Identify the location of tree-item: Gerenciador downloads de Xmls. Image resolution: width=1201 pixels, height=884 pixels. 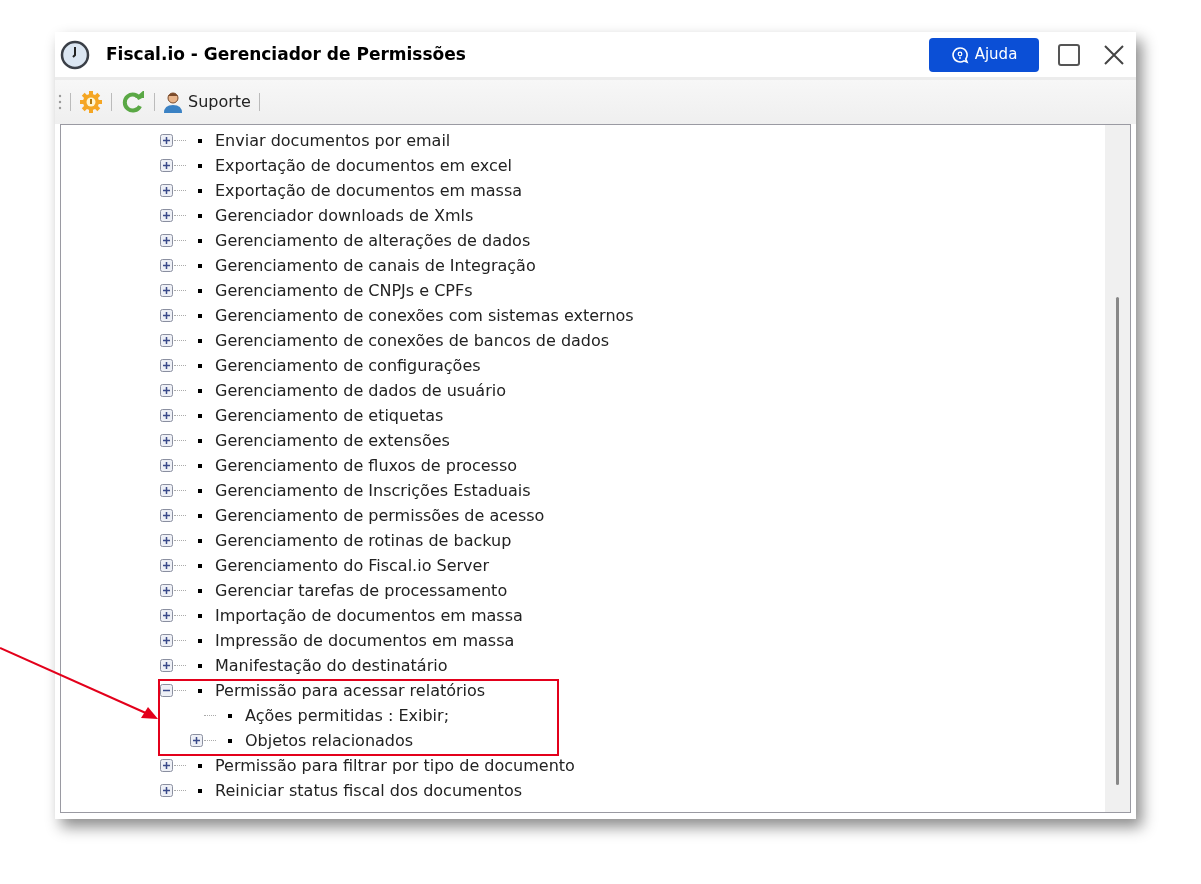
(344, 215).